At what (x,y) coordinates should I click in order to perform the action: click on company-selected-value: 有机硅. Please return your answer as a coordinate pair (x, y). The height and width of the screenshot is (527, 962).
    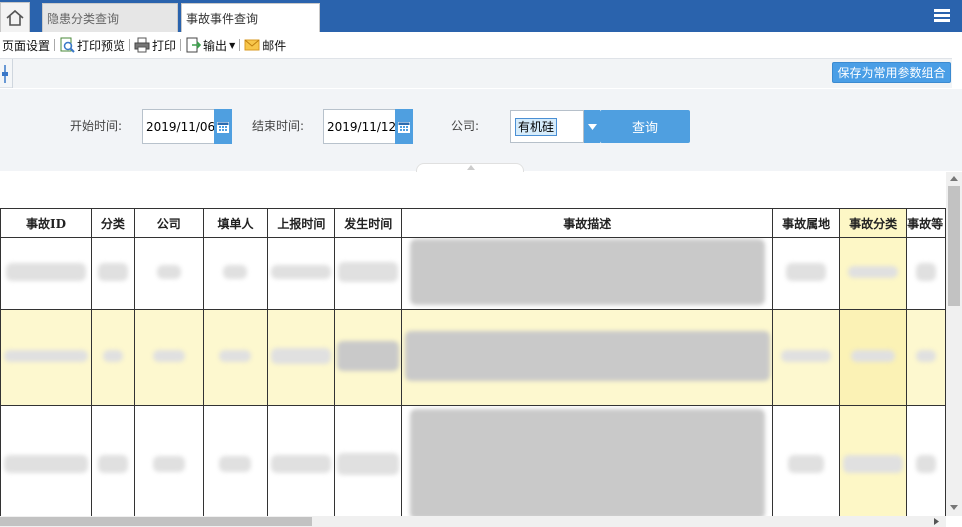
    Looking at the image, I should click on (536, 126).